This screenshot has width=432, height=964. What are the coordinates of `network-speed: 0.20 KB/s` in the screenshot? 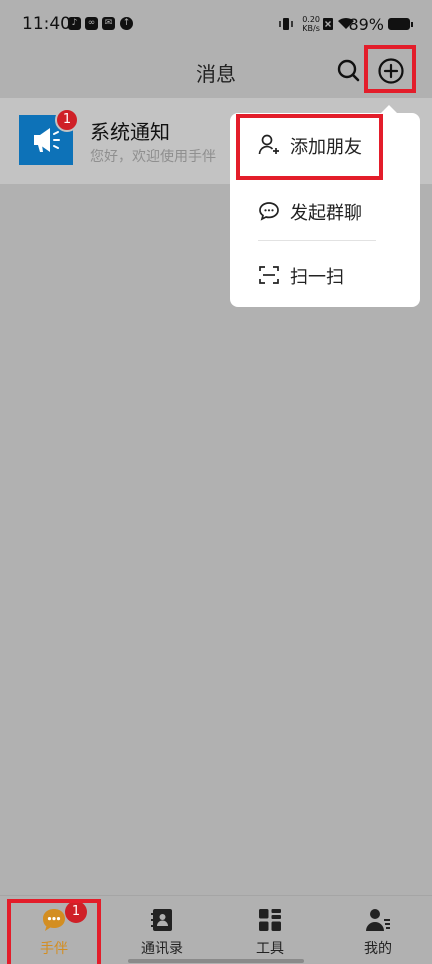 It's located at (311, 24).